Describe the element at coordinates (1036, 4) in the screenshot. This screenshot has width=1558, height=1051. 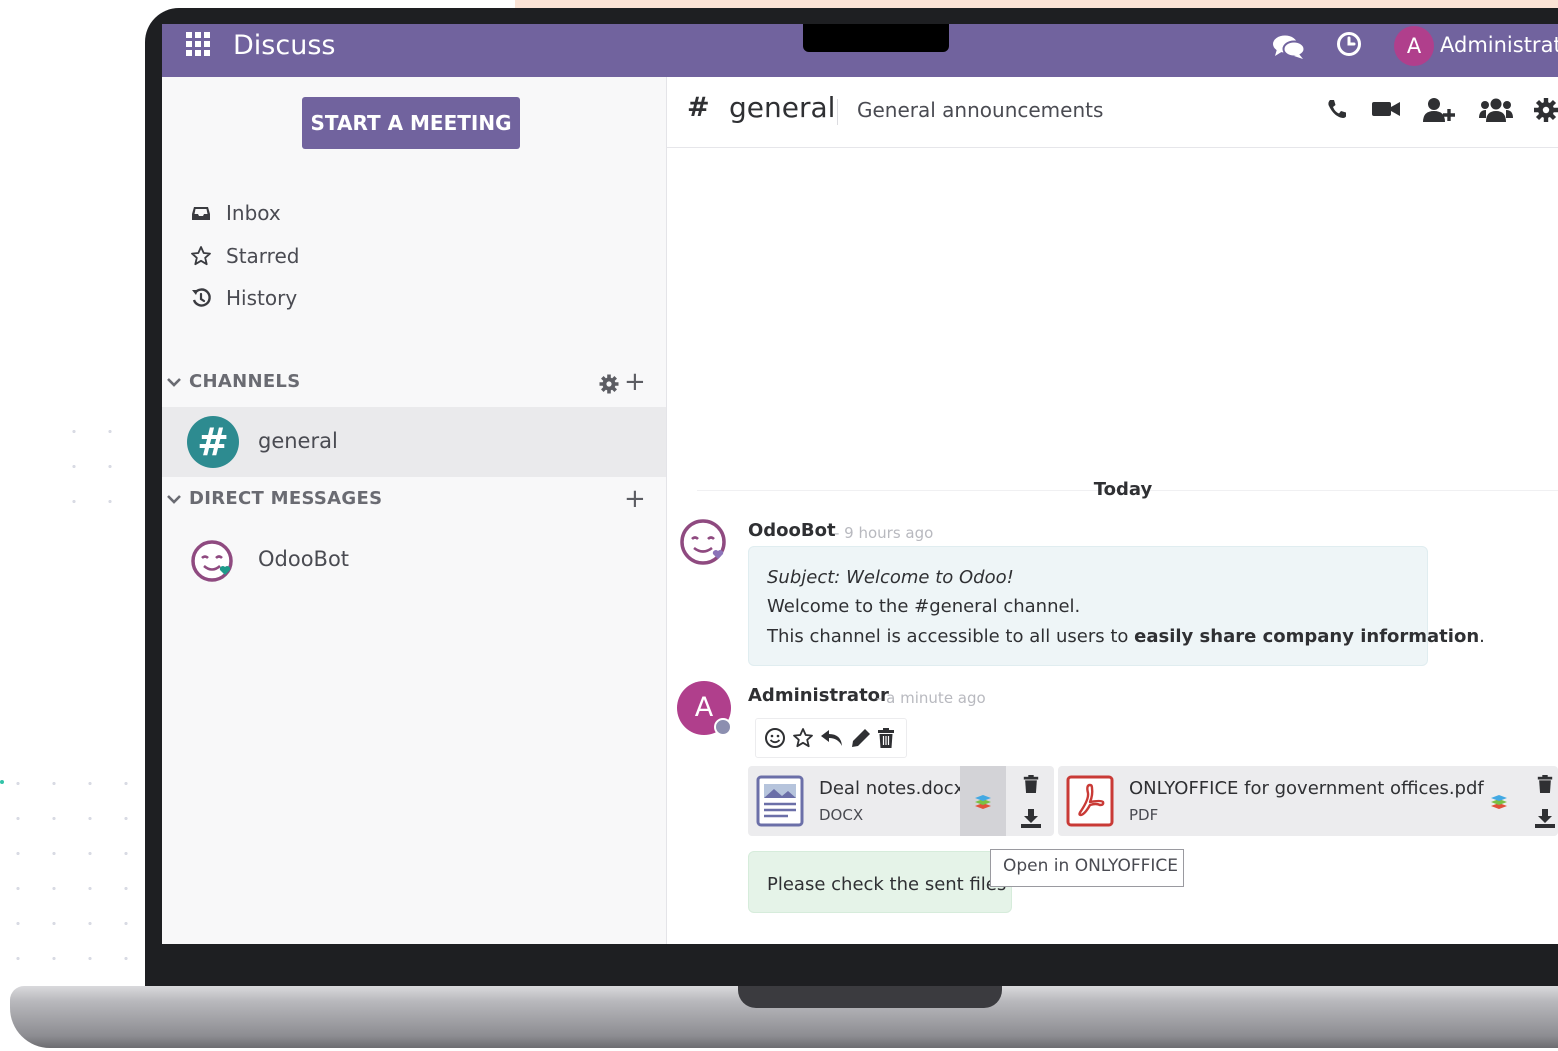
I see `background-strip` at that location.